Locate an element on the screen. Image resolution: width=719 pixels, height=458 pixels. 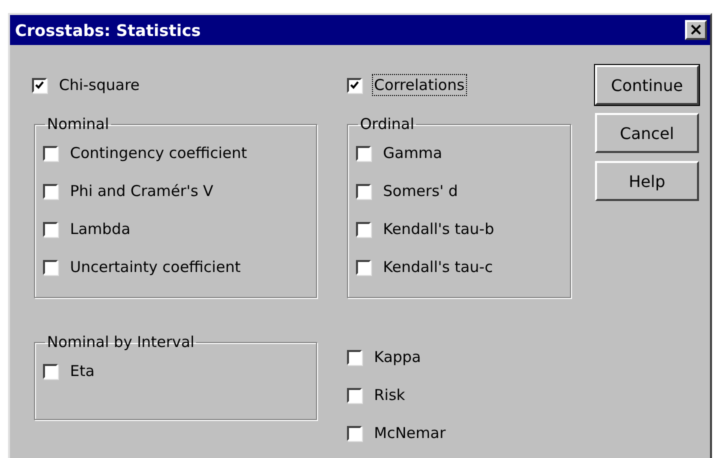
checkbox-label: Kappa is located at coordinates (397, 357).